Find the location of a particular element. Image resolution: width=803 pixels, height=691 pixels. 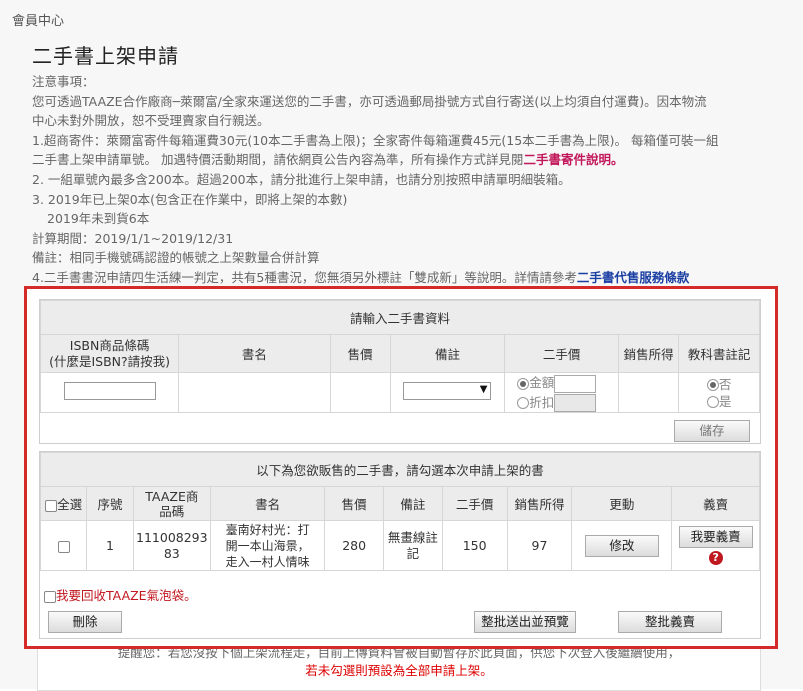

row-title: 臺南好村光：打 開一本山海景， 走入一村人情味 is located at coordinates (267, 545).